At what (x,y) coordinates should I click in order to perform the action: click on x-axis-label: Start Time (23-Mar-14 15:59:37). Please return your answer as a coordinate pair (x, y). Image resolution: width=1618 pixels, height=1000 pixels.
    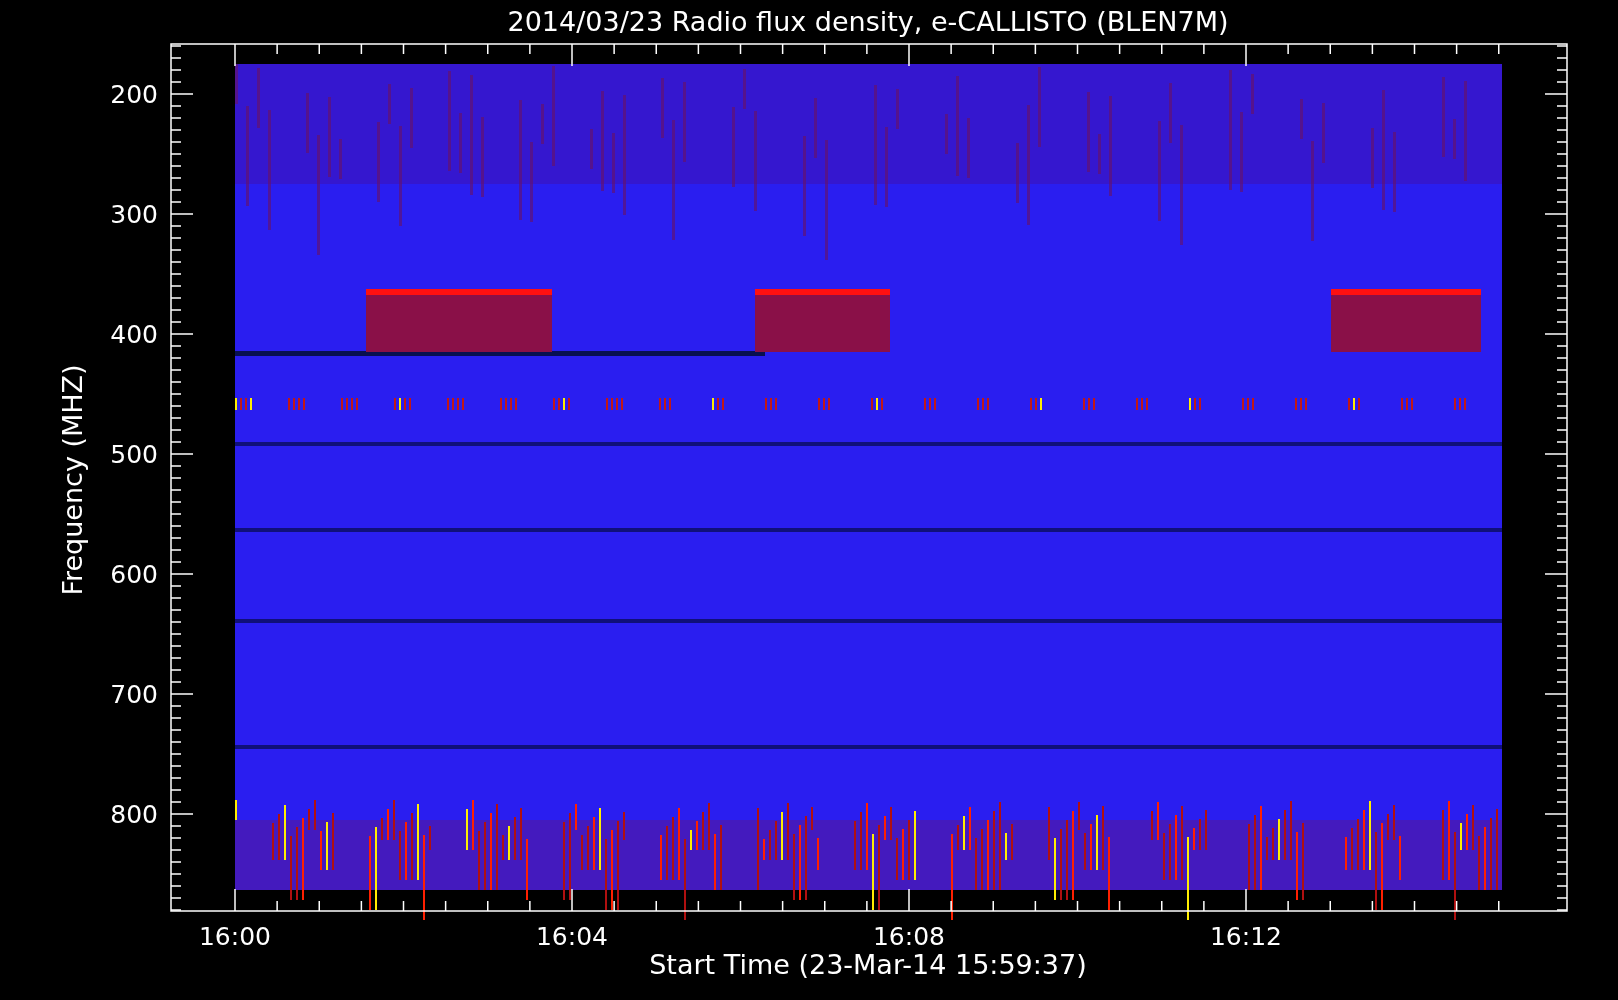
    Looking at the image, I should click on (868, 964).